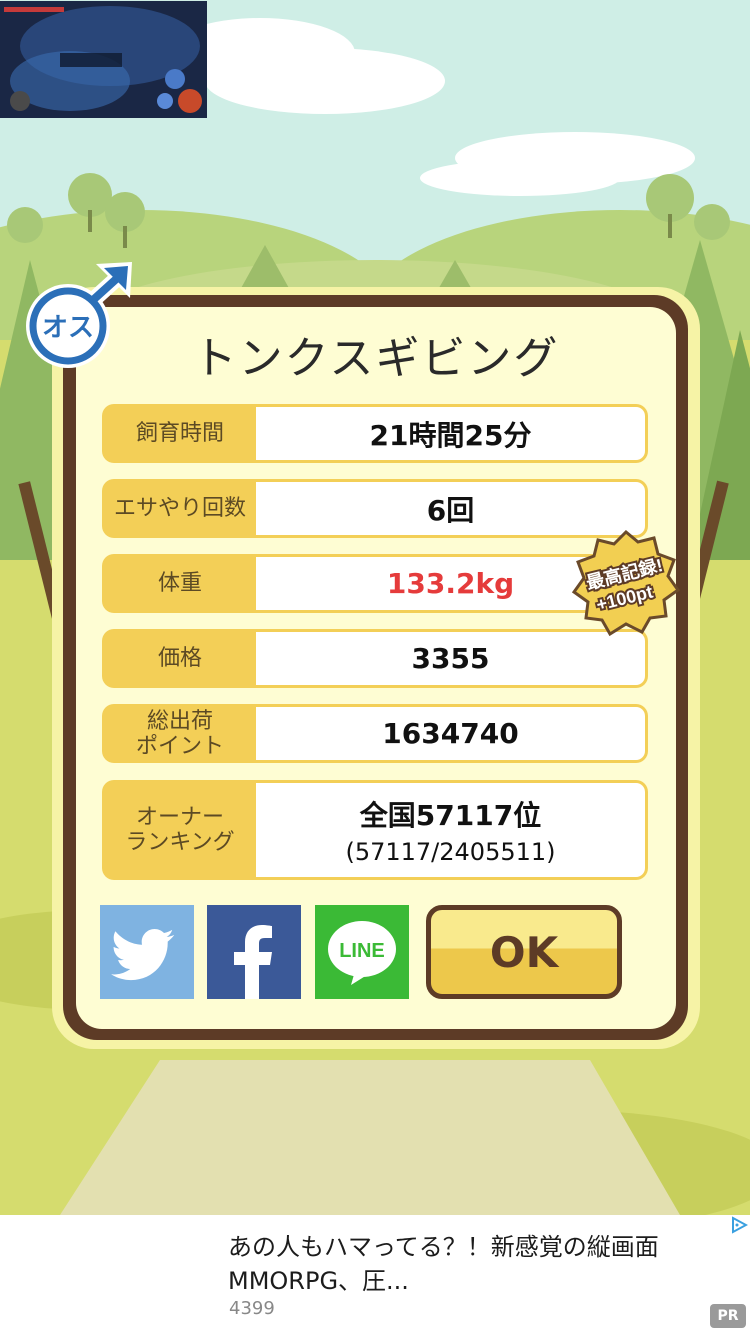 This screenshot has height=1334, width=750. I want to click on twitter-bird-icon, so click(143, 955).